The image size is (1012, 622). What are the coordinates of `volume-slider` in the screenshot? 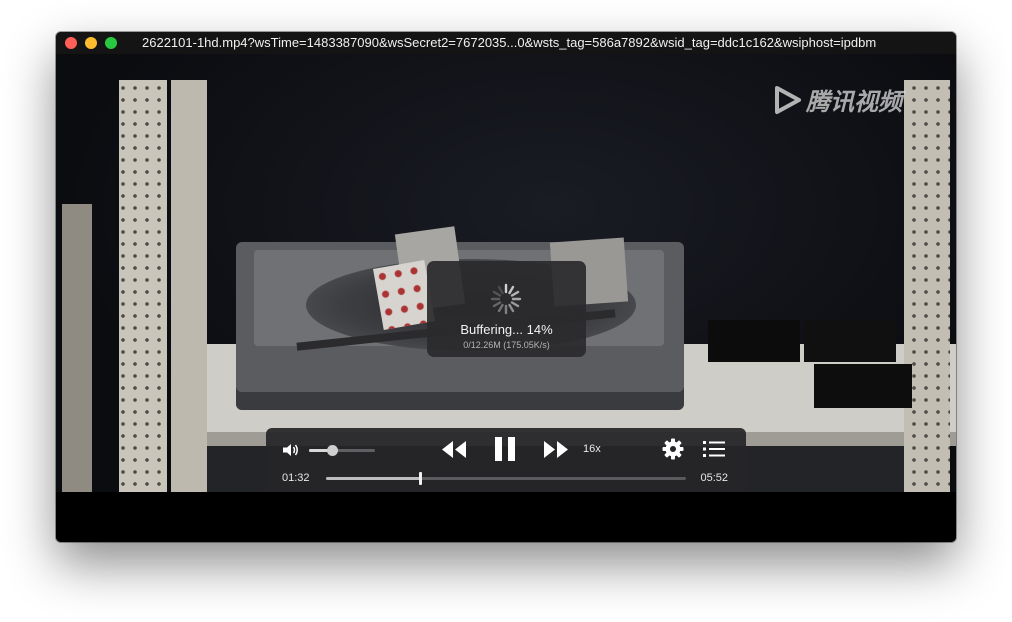 It's located at (342, 450).